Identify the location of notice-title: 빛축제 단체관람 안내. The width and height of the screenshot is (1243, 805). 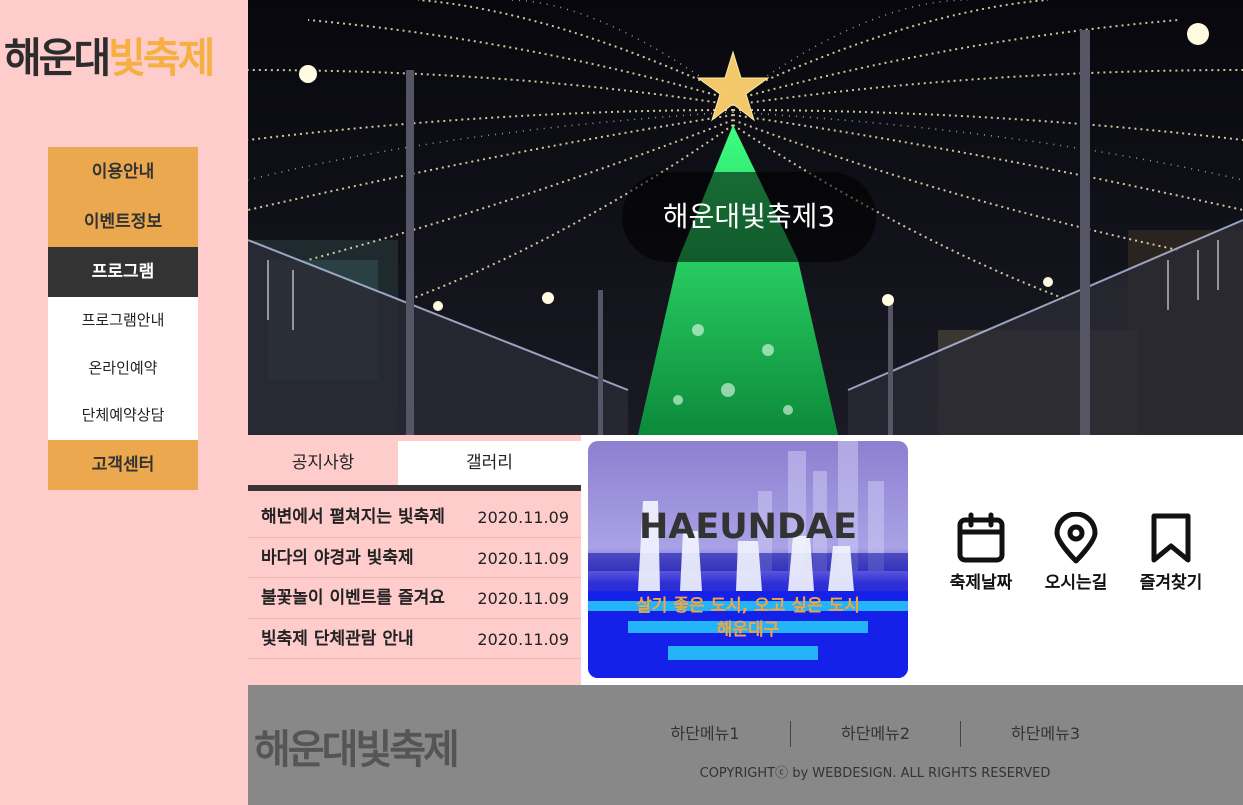
(355, 639).